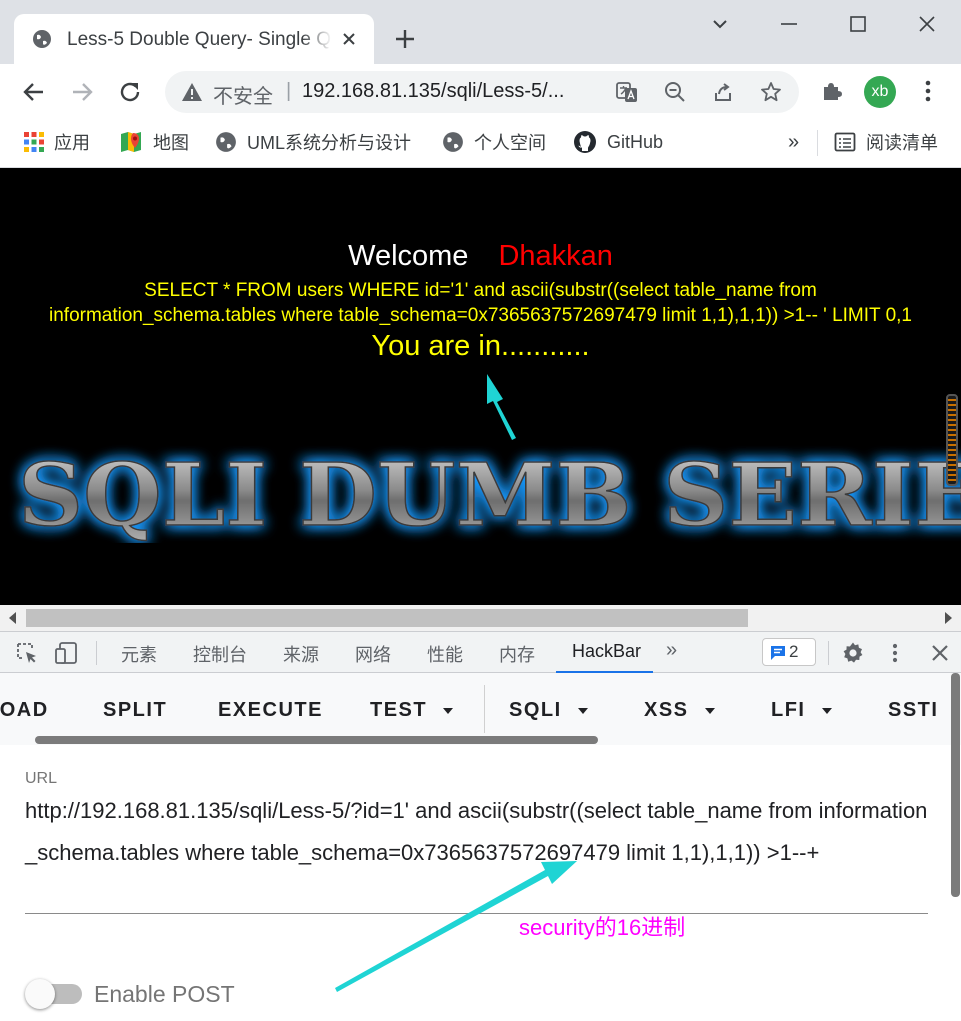  What do you see at coordinates (880, 92) in the screenshot?
I see `profile-avatar: xb` at bounding box center [880, 92].